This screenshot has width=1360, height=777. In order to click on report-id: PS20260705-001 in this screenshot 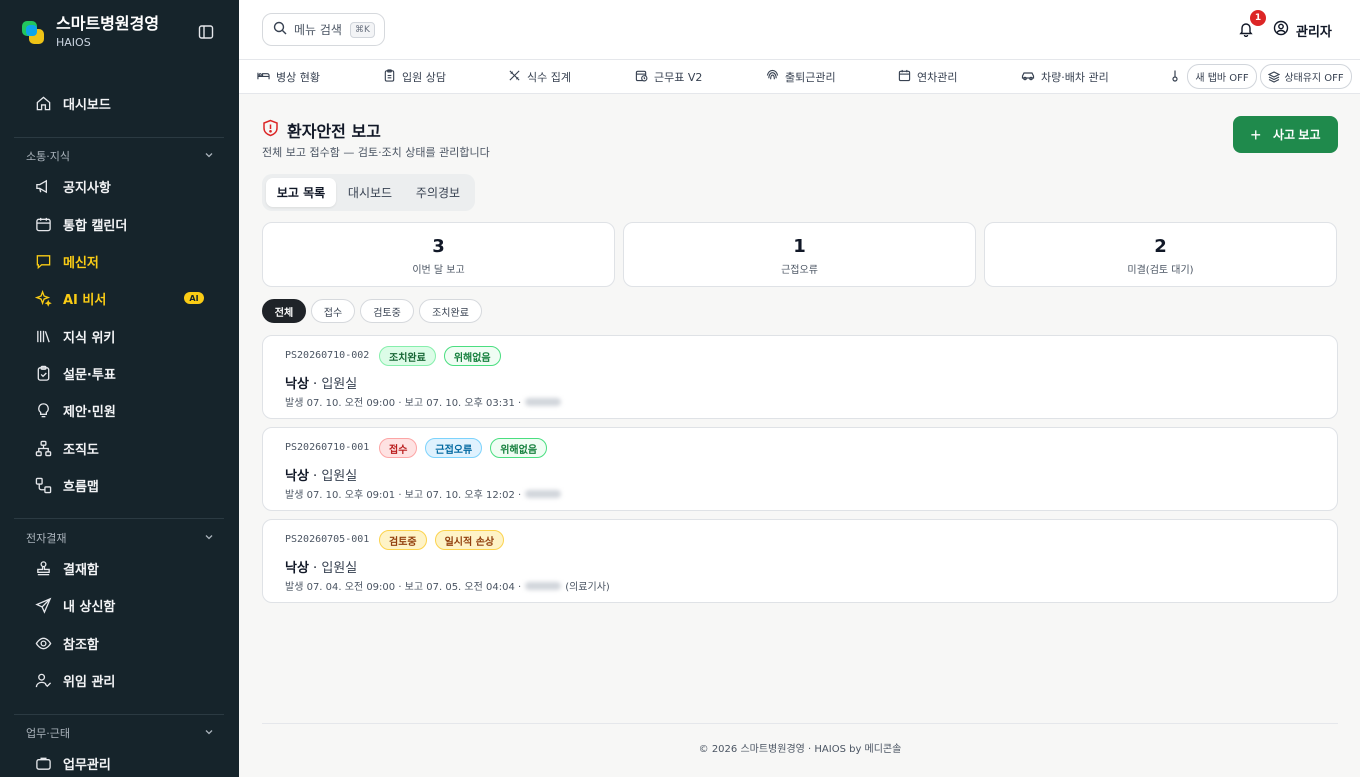, I will do `click(327, 539)`.